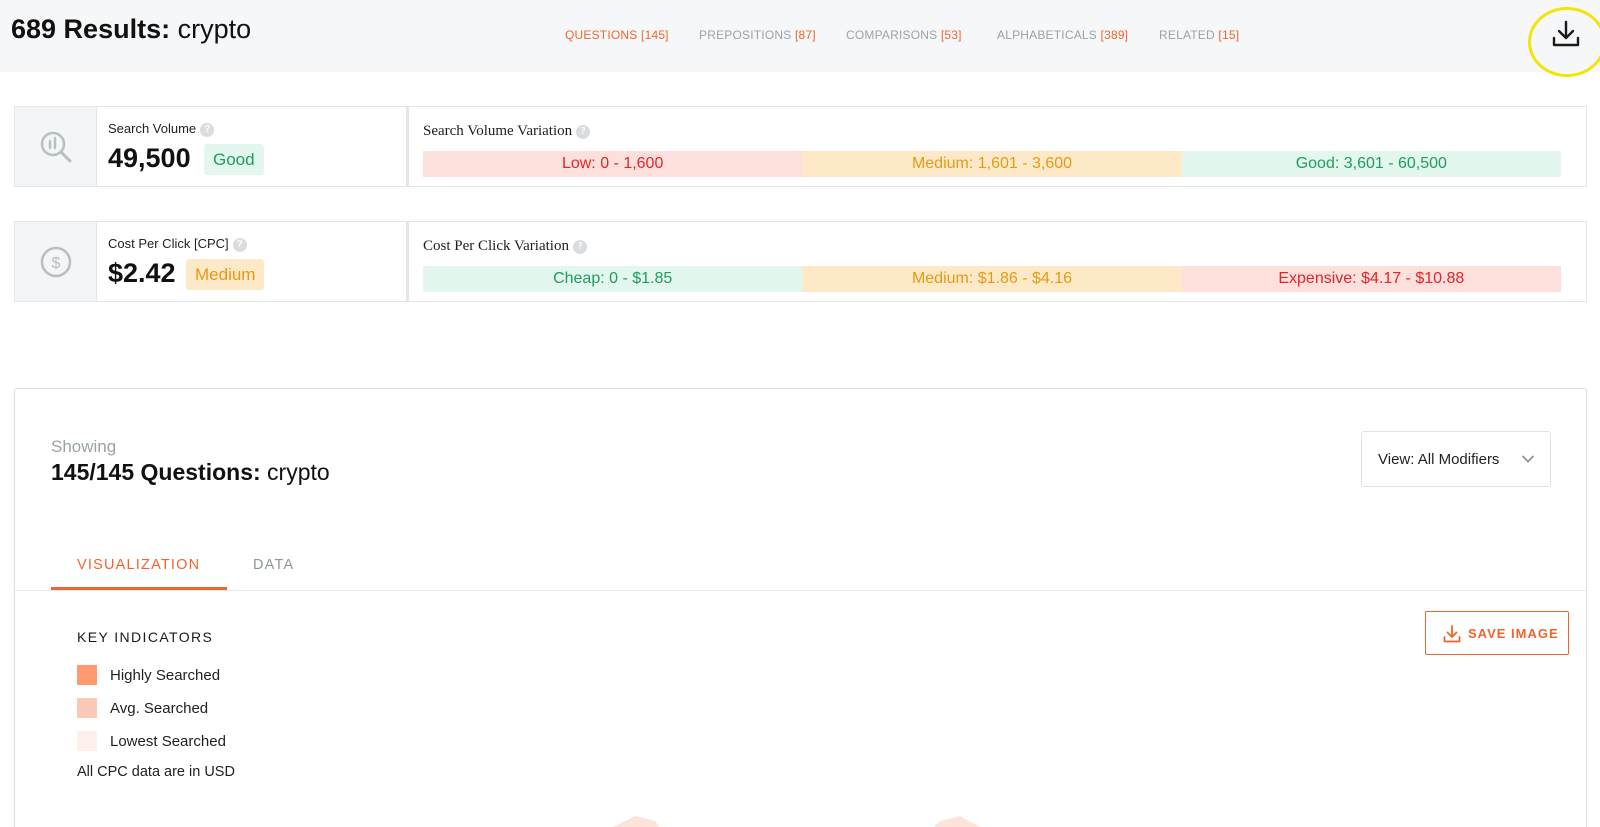 This screenshot has height=827, width=1600. What do you see at coordinates (601, 35) in the screenshot?
I see `tab-questions-label: QUESTIONS` at bounding box center [601, 35].